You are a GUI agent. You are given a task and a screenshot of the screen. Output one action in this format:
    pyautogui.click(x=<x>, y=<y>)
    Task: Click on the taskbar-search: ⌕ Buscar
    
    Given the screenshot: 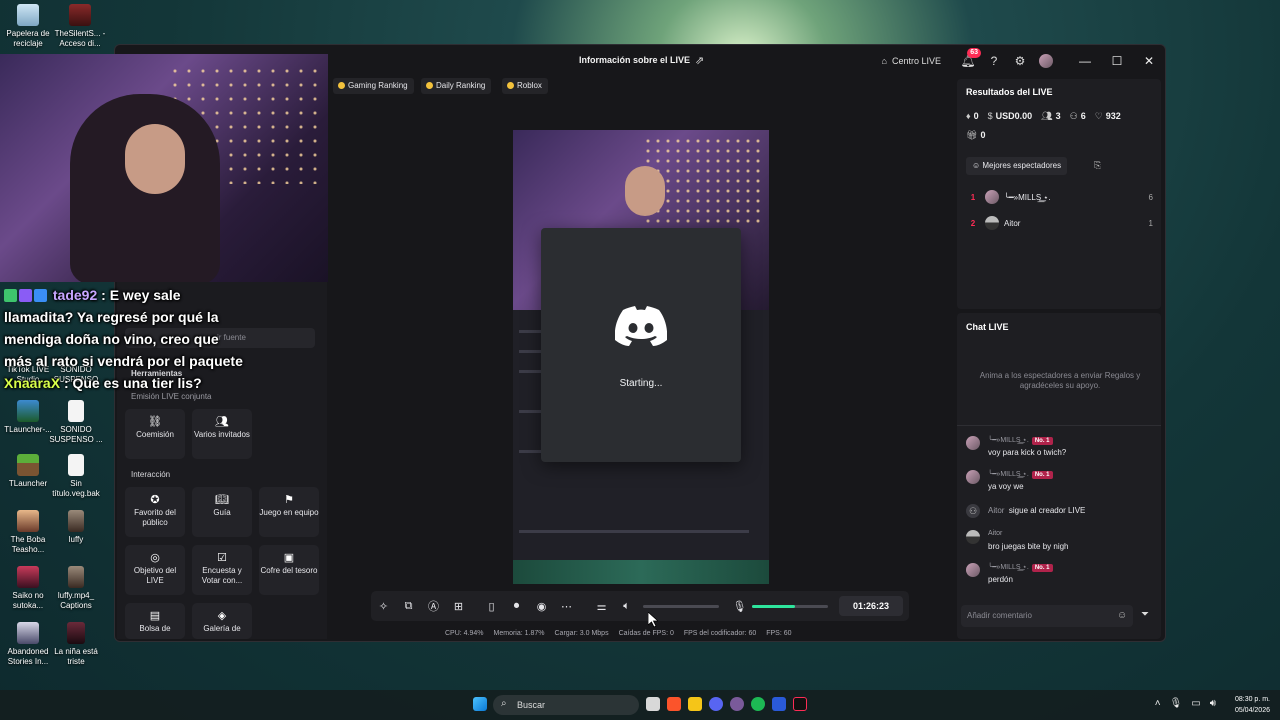 What is the action you would take?
    pyautogui.click(x=566, y=705)
    